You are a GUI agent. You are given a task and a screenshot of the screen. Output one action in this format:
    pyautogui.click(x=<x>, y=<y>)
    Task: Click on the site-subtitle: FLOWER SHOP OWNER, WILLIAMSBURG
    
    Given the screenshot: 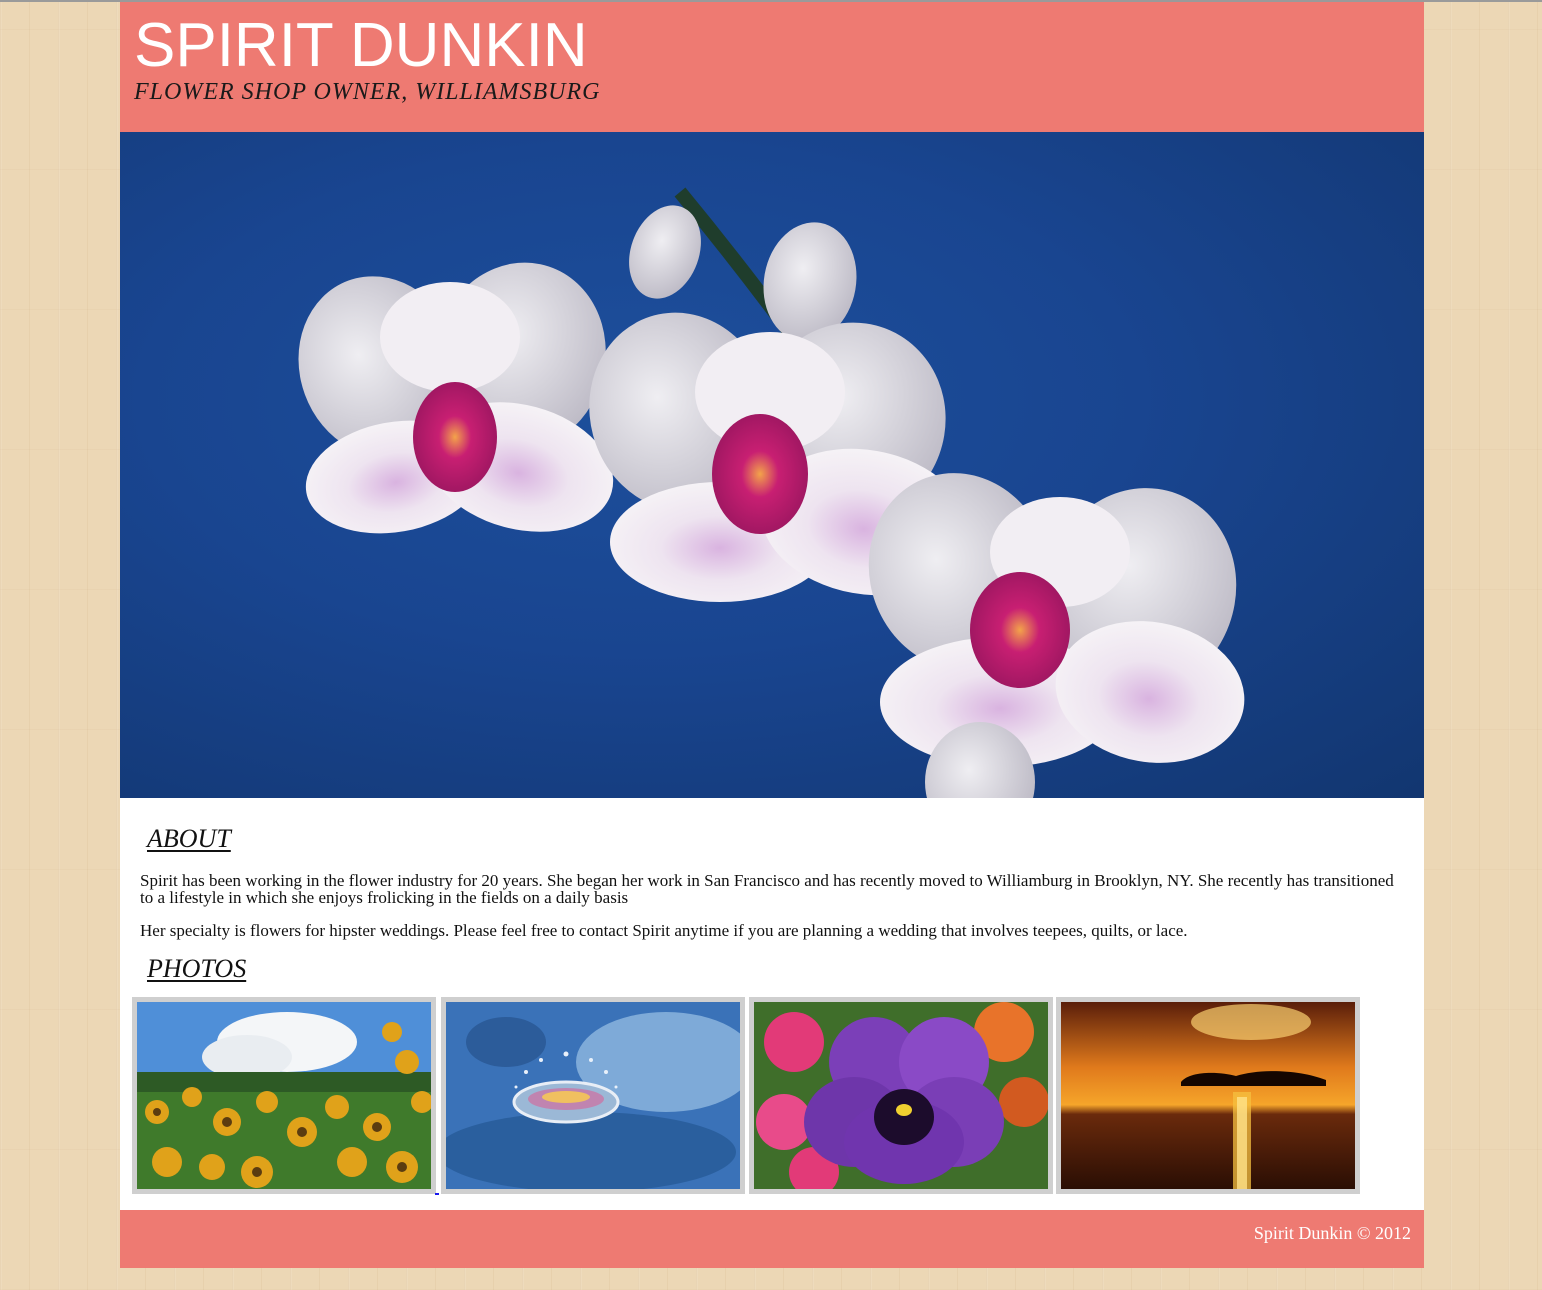 What is the action you would take?
    pyautogui.click(x=367, y=92)
    